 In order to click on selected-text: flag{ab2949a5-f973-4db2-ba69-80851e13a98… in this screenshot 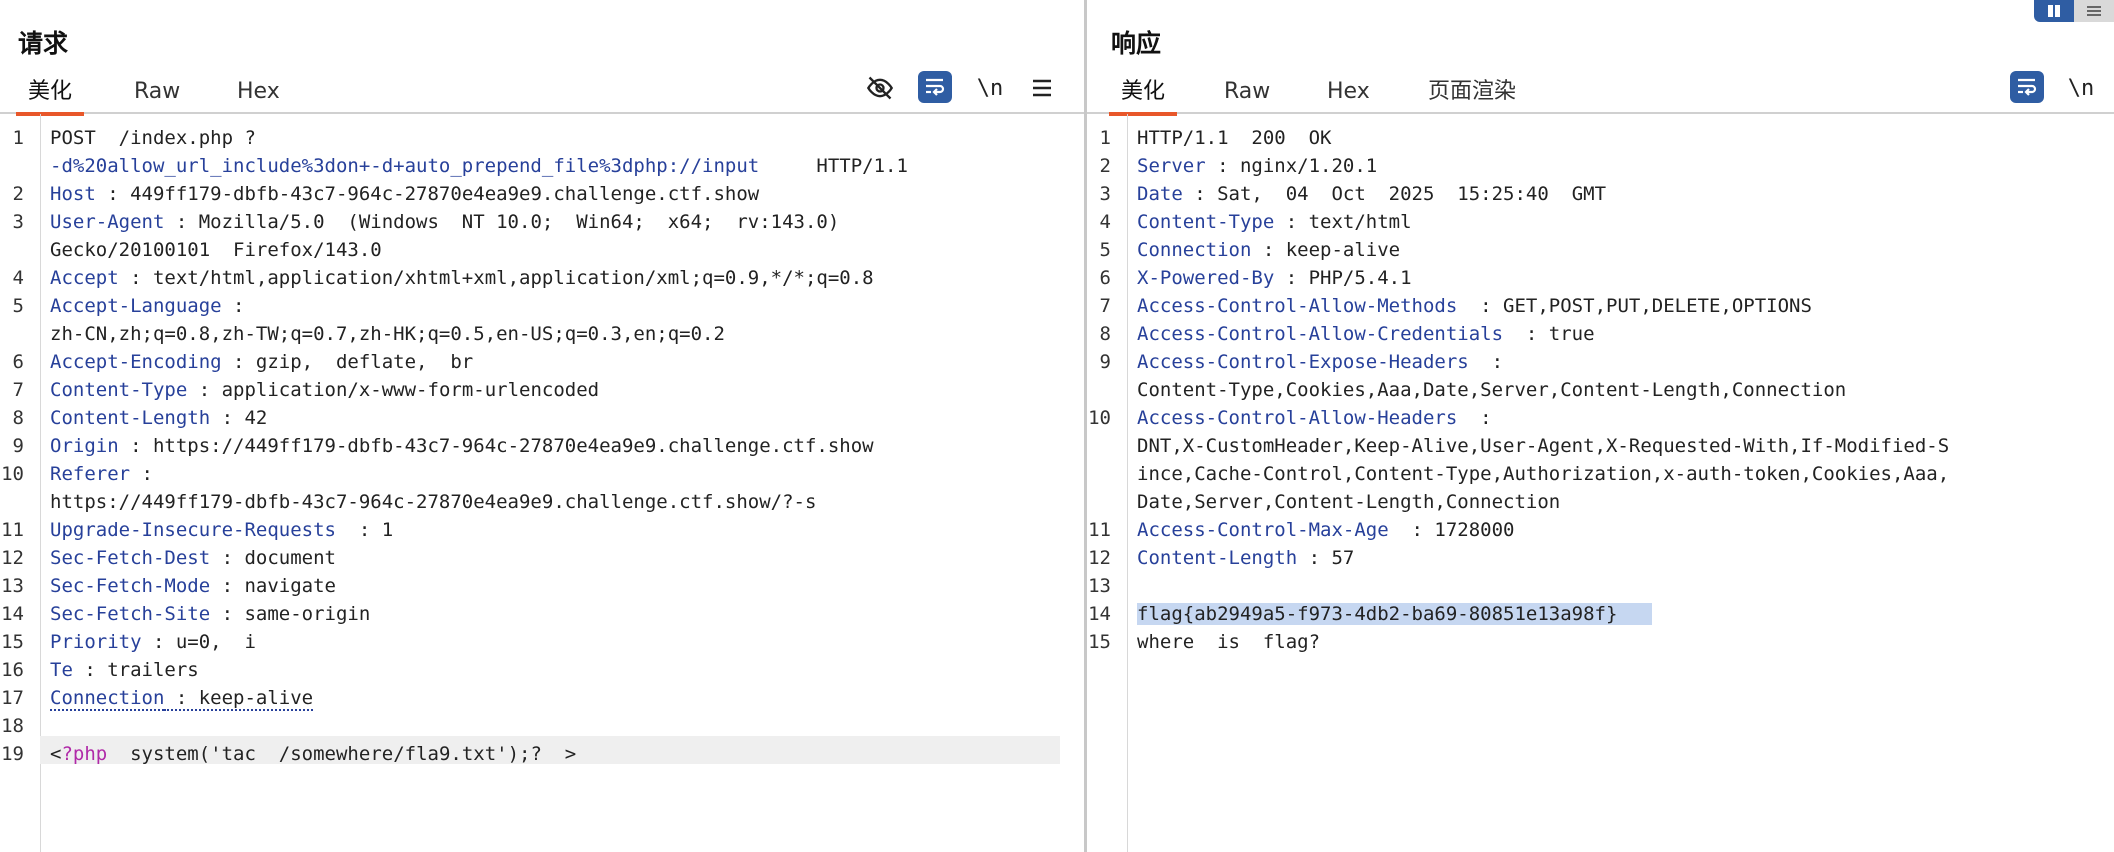, I will do `click(1394, 614)`.